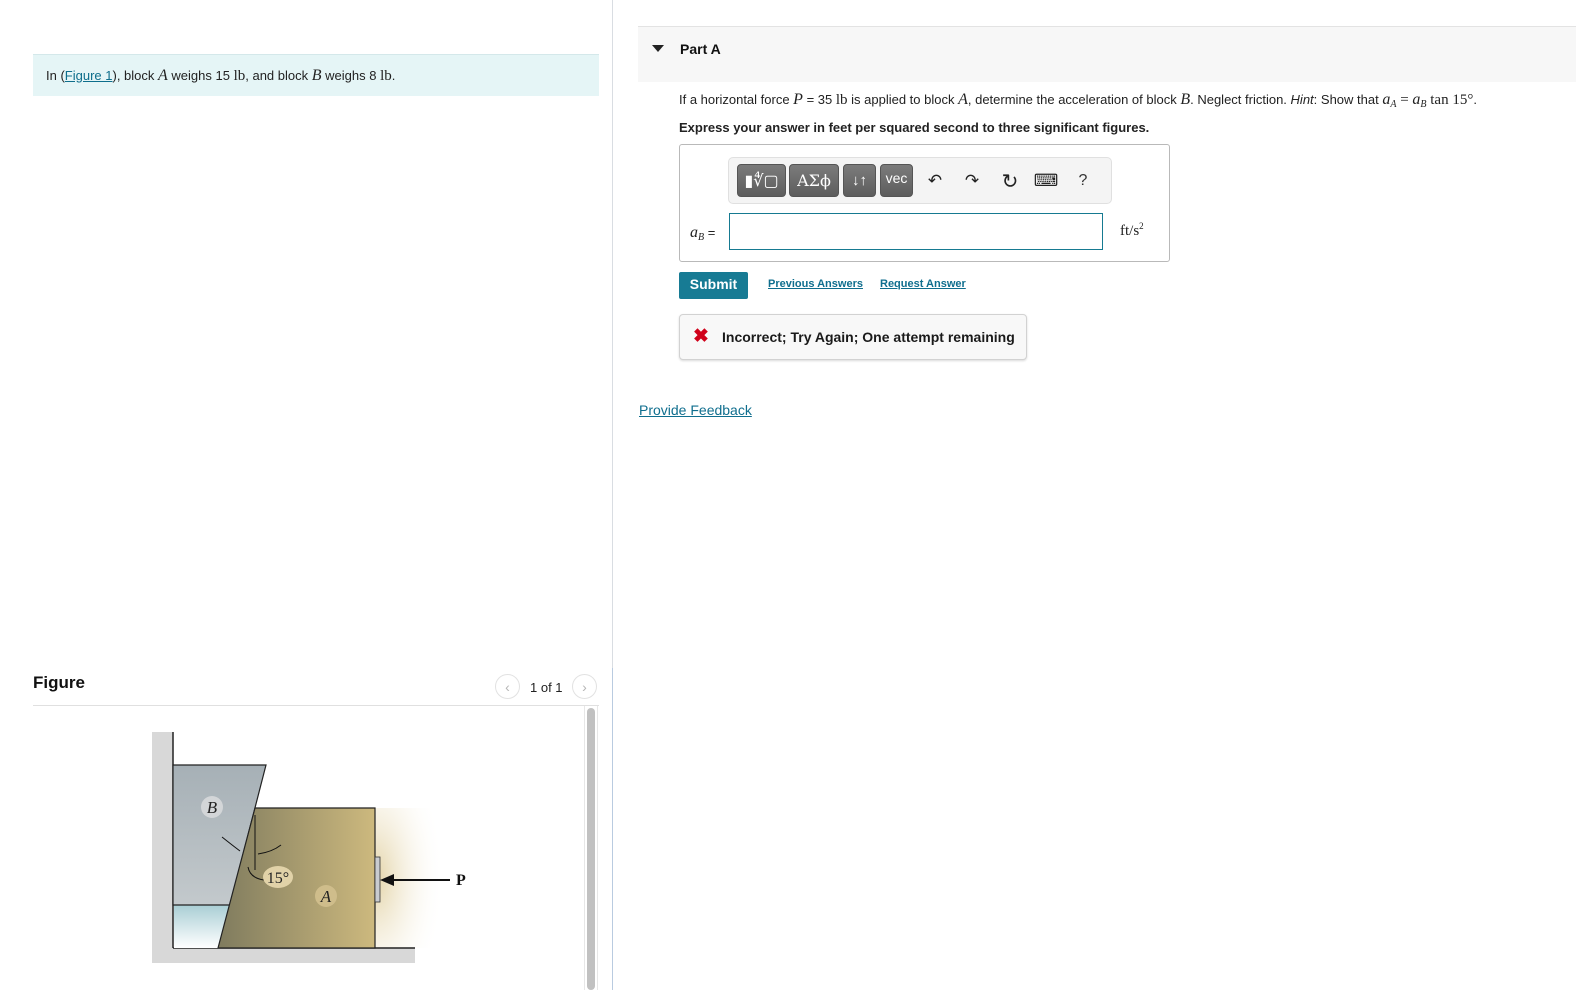 The height and width of the screenshot is (990, 1576). I want to click on error-x-icon: ✖, so click(701, 336).